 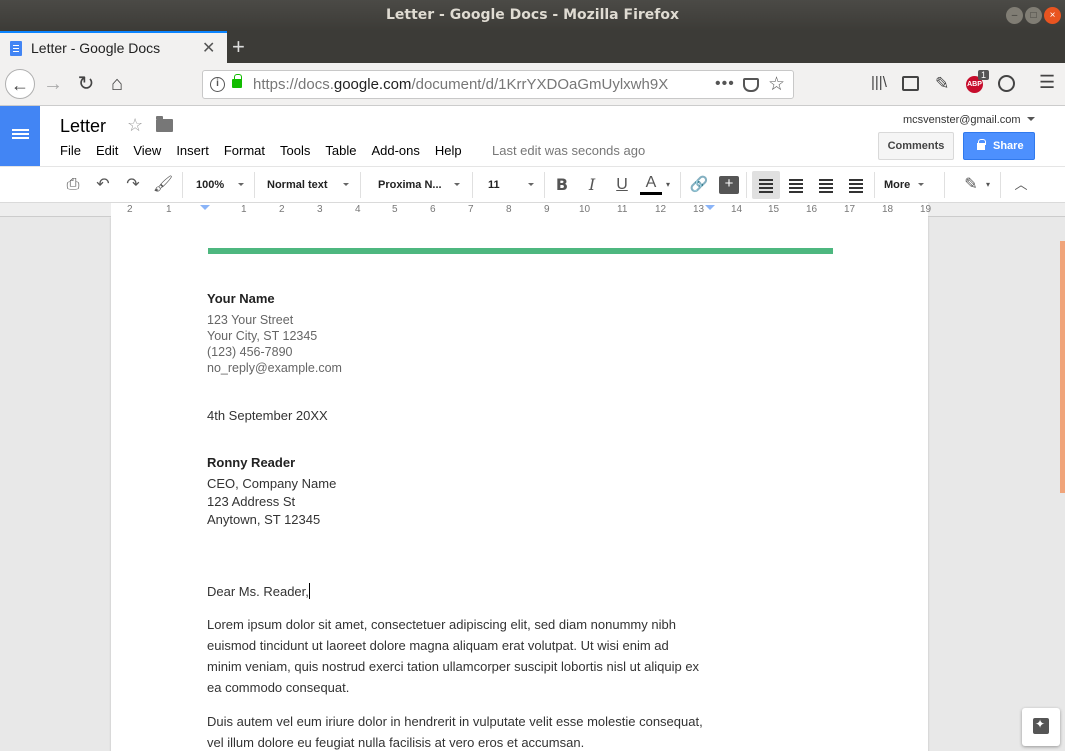 I want to click on paragraph-style-dropdown: Normal text, so click(x=308, y=185).